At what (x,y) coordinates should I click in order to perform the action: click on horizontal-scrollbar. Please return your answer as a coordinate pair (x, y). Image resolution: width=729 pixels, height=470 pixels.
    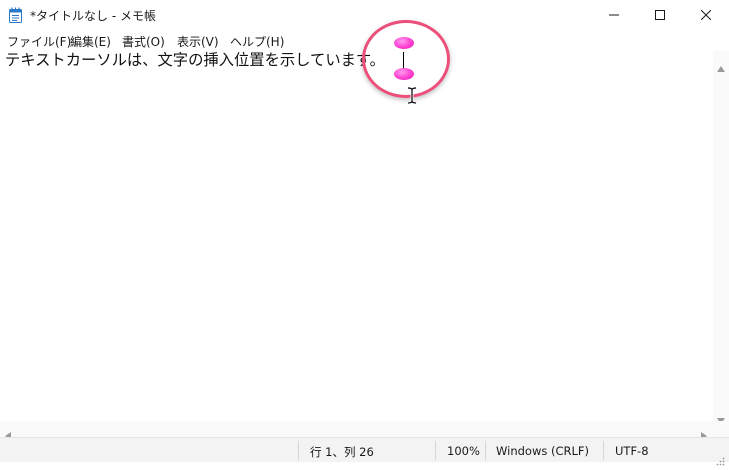
    Looking at the image, I should click on (356, 430).